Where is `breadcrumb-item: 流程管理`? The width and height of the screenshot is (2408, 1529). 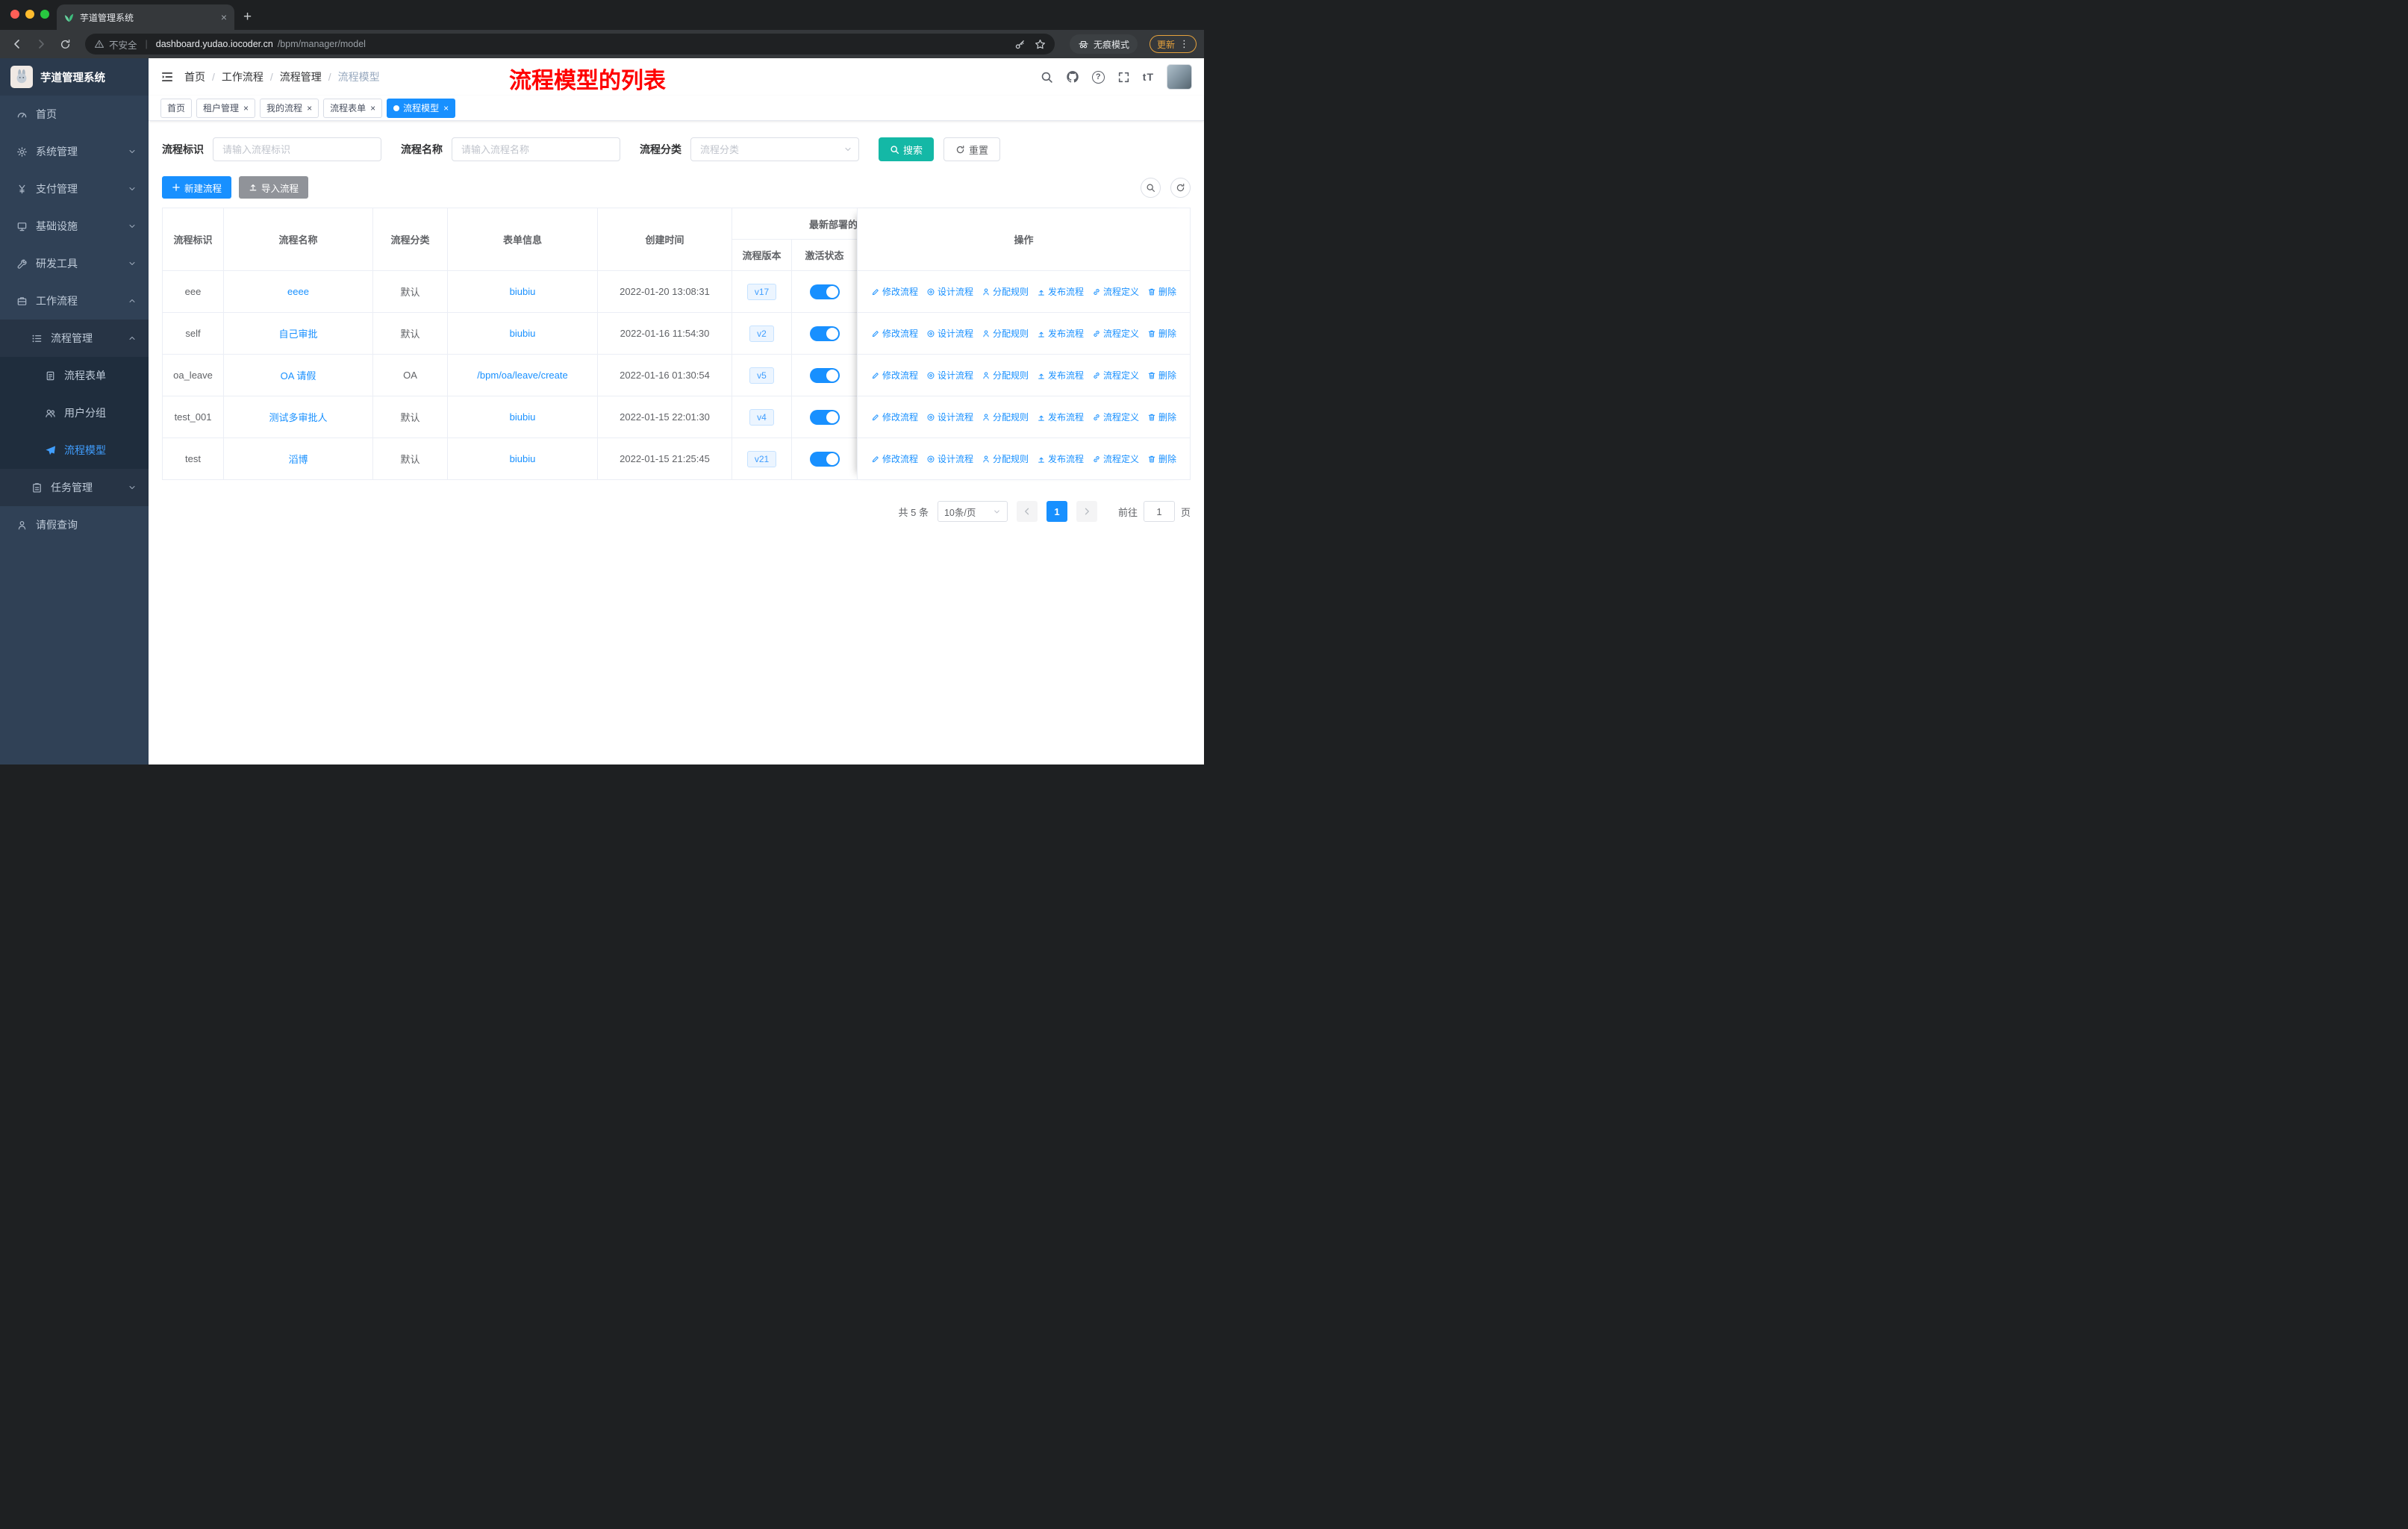 breadcrumb-item: 流程管理 is located at coordinates (301, 77).